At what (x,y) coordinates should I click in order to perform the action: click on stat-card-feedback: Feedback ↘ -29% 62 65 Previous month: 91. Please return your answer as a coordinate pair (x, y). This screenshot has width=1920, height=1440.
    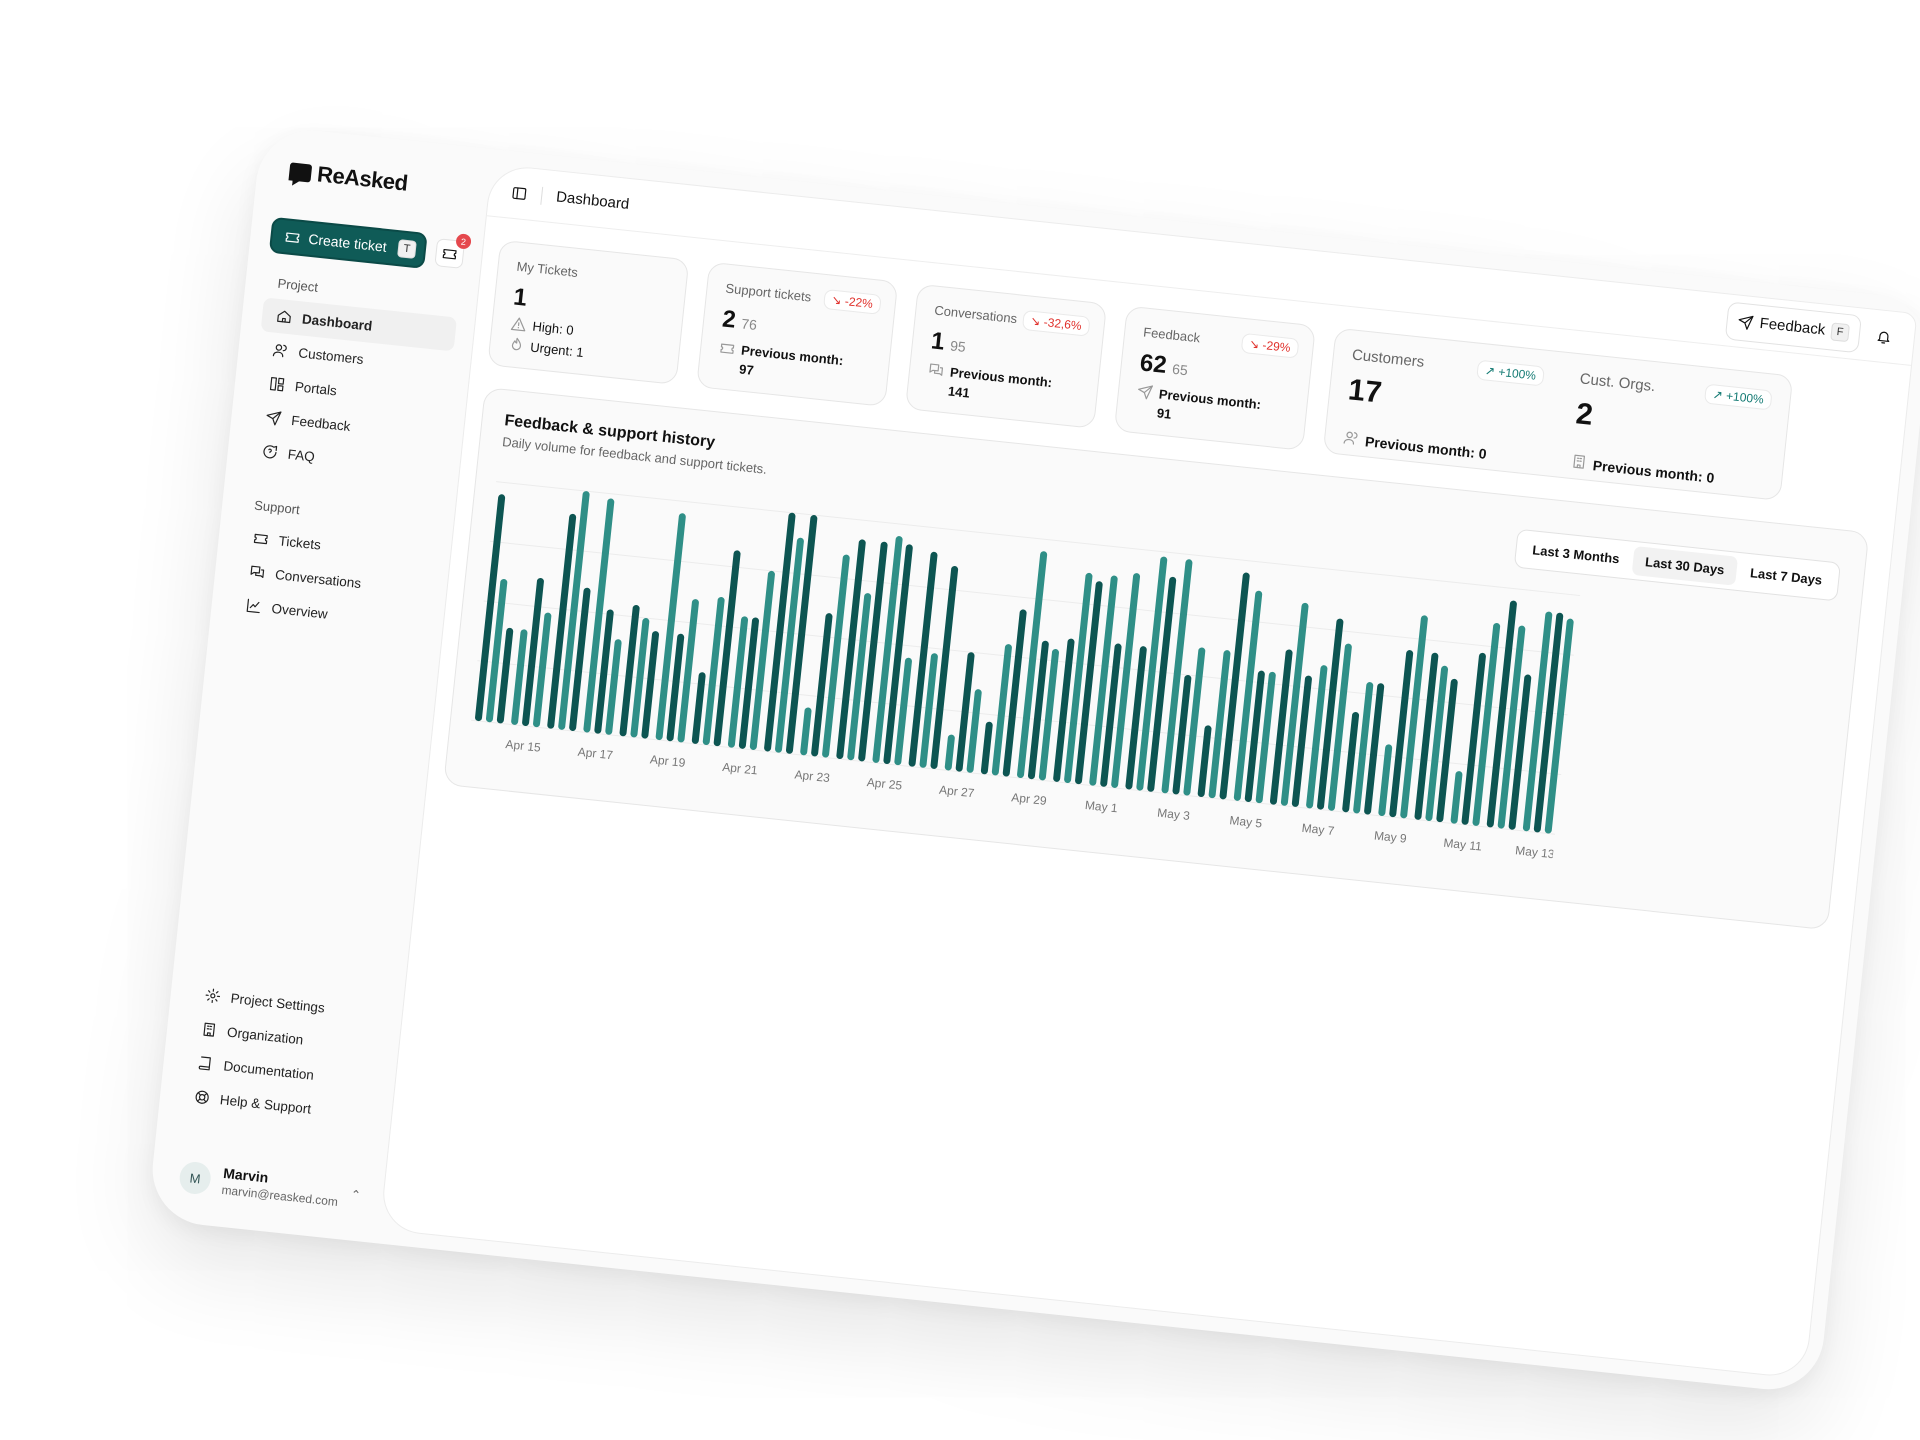
    Looking at the image, I should click on (1214, 378).